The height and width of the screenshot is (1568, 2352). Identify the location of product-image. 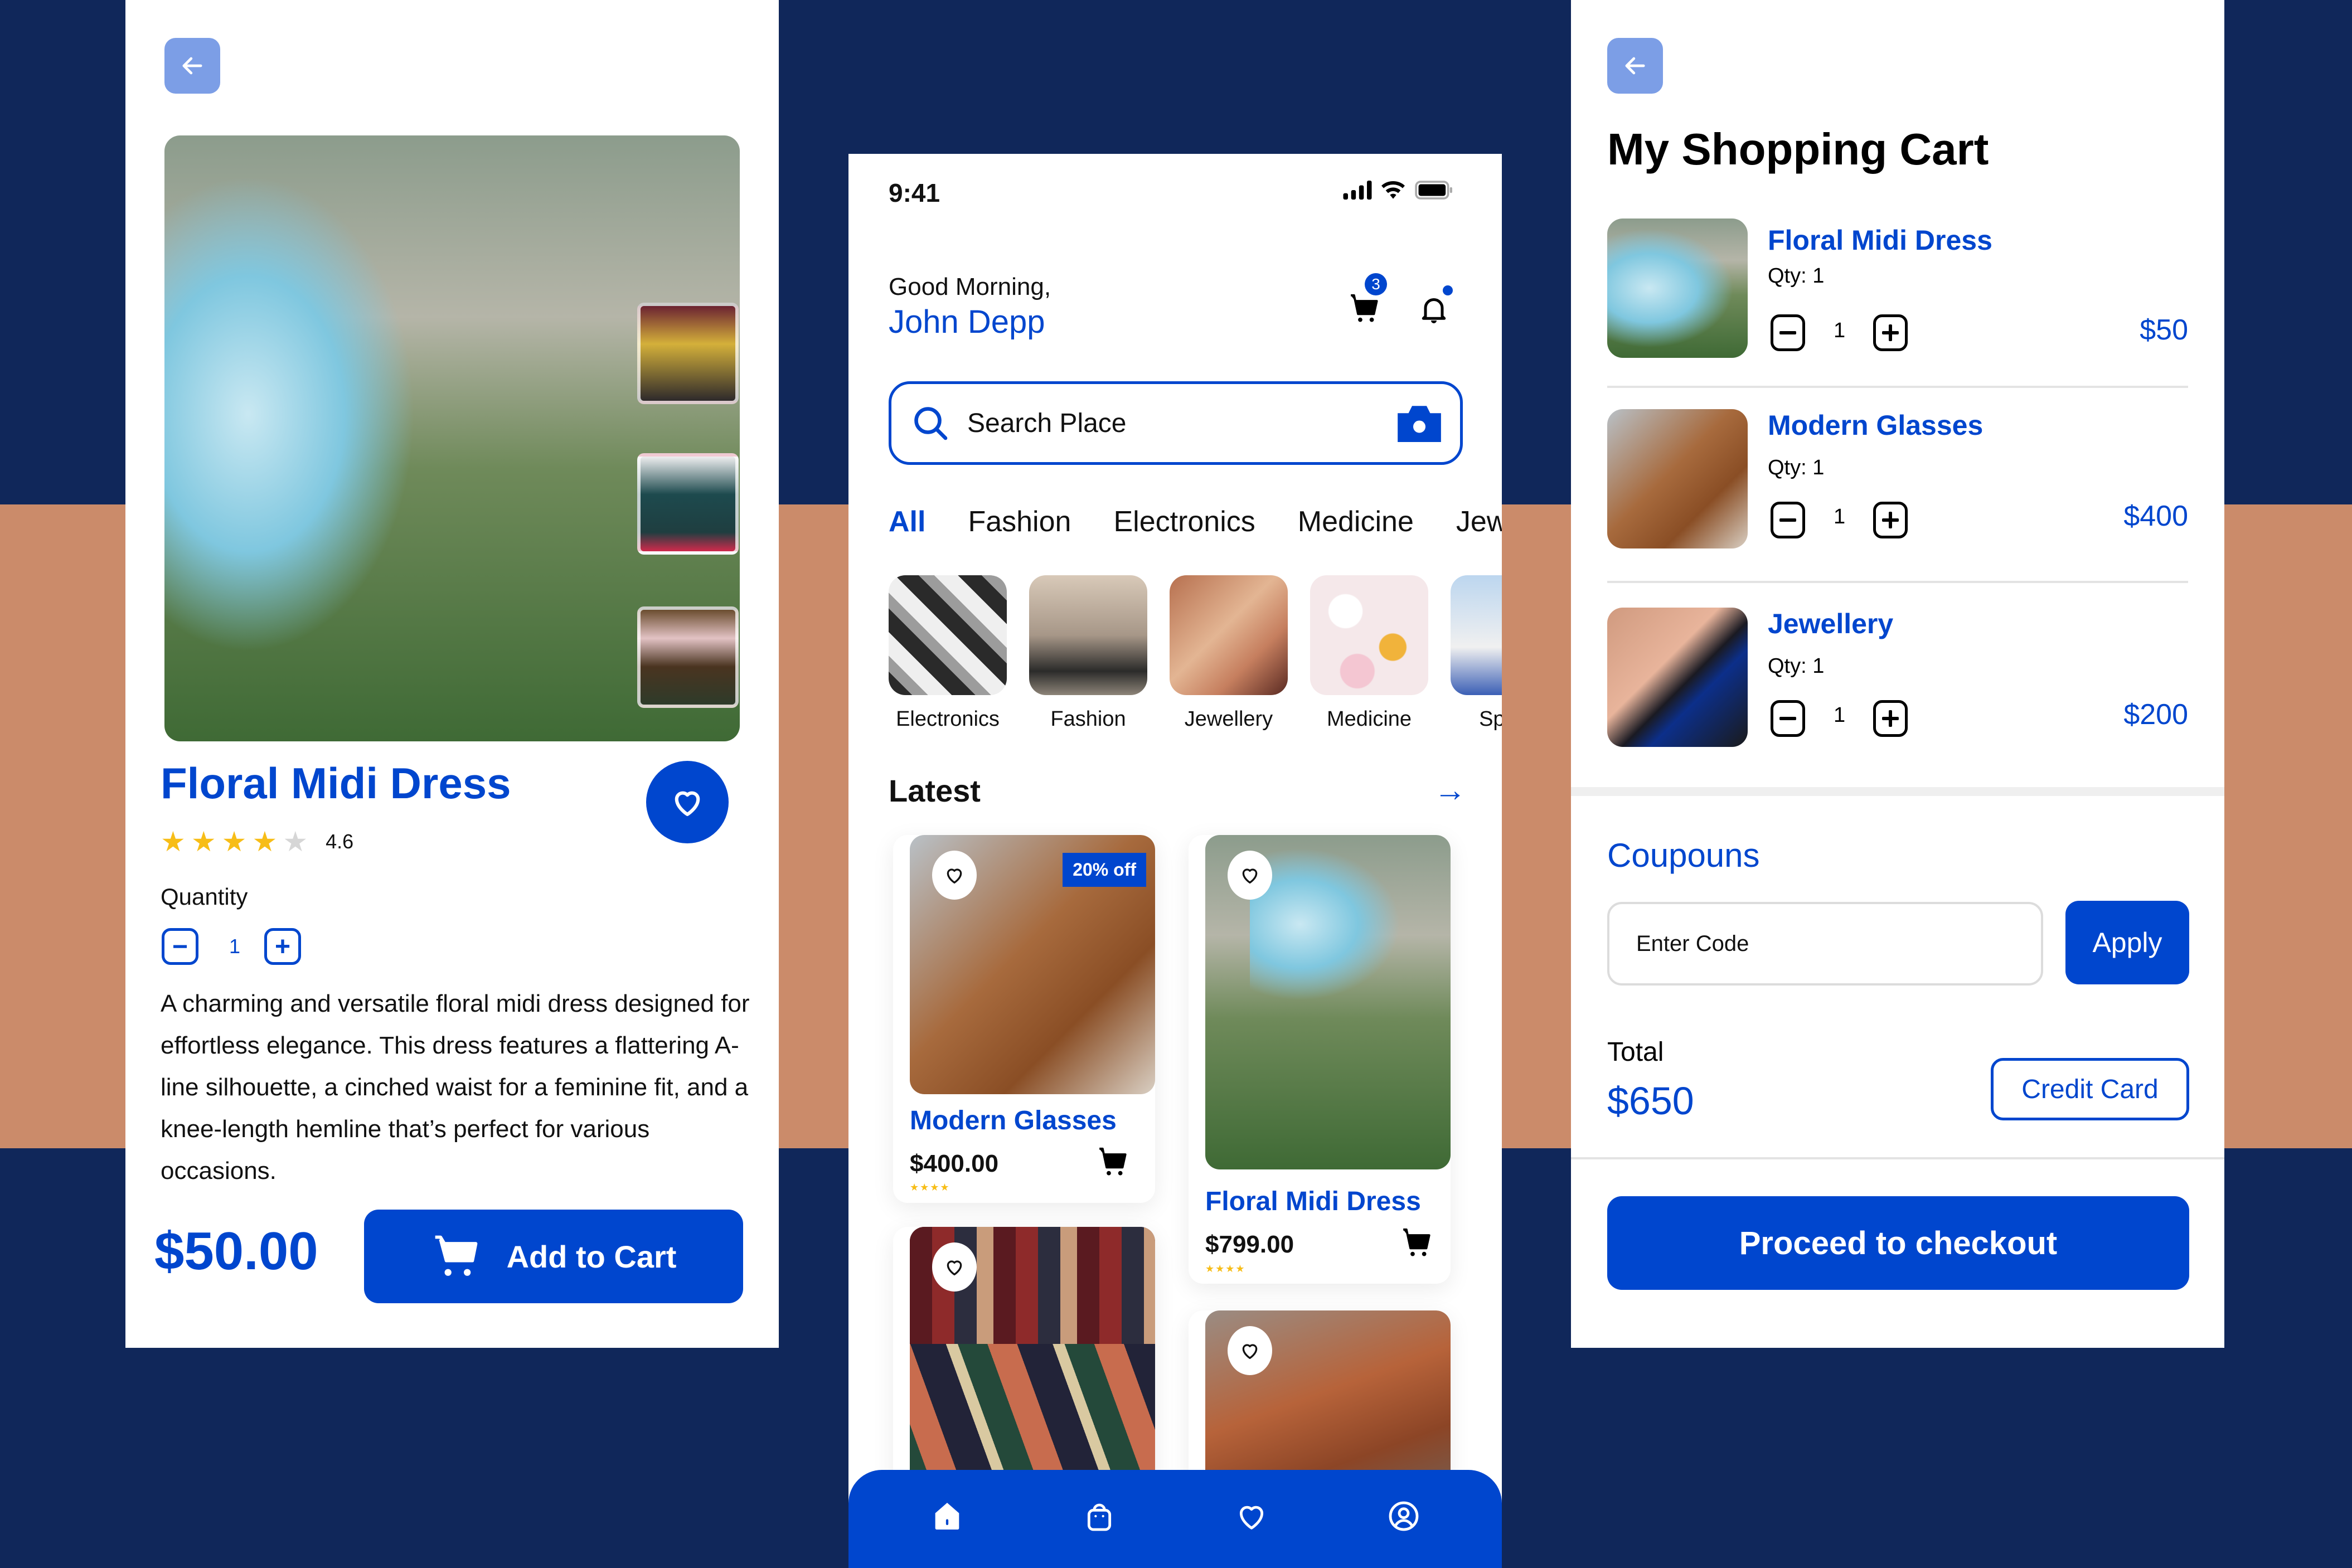
(1328, 1002).